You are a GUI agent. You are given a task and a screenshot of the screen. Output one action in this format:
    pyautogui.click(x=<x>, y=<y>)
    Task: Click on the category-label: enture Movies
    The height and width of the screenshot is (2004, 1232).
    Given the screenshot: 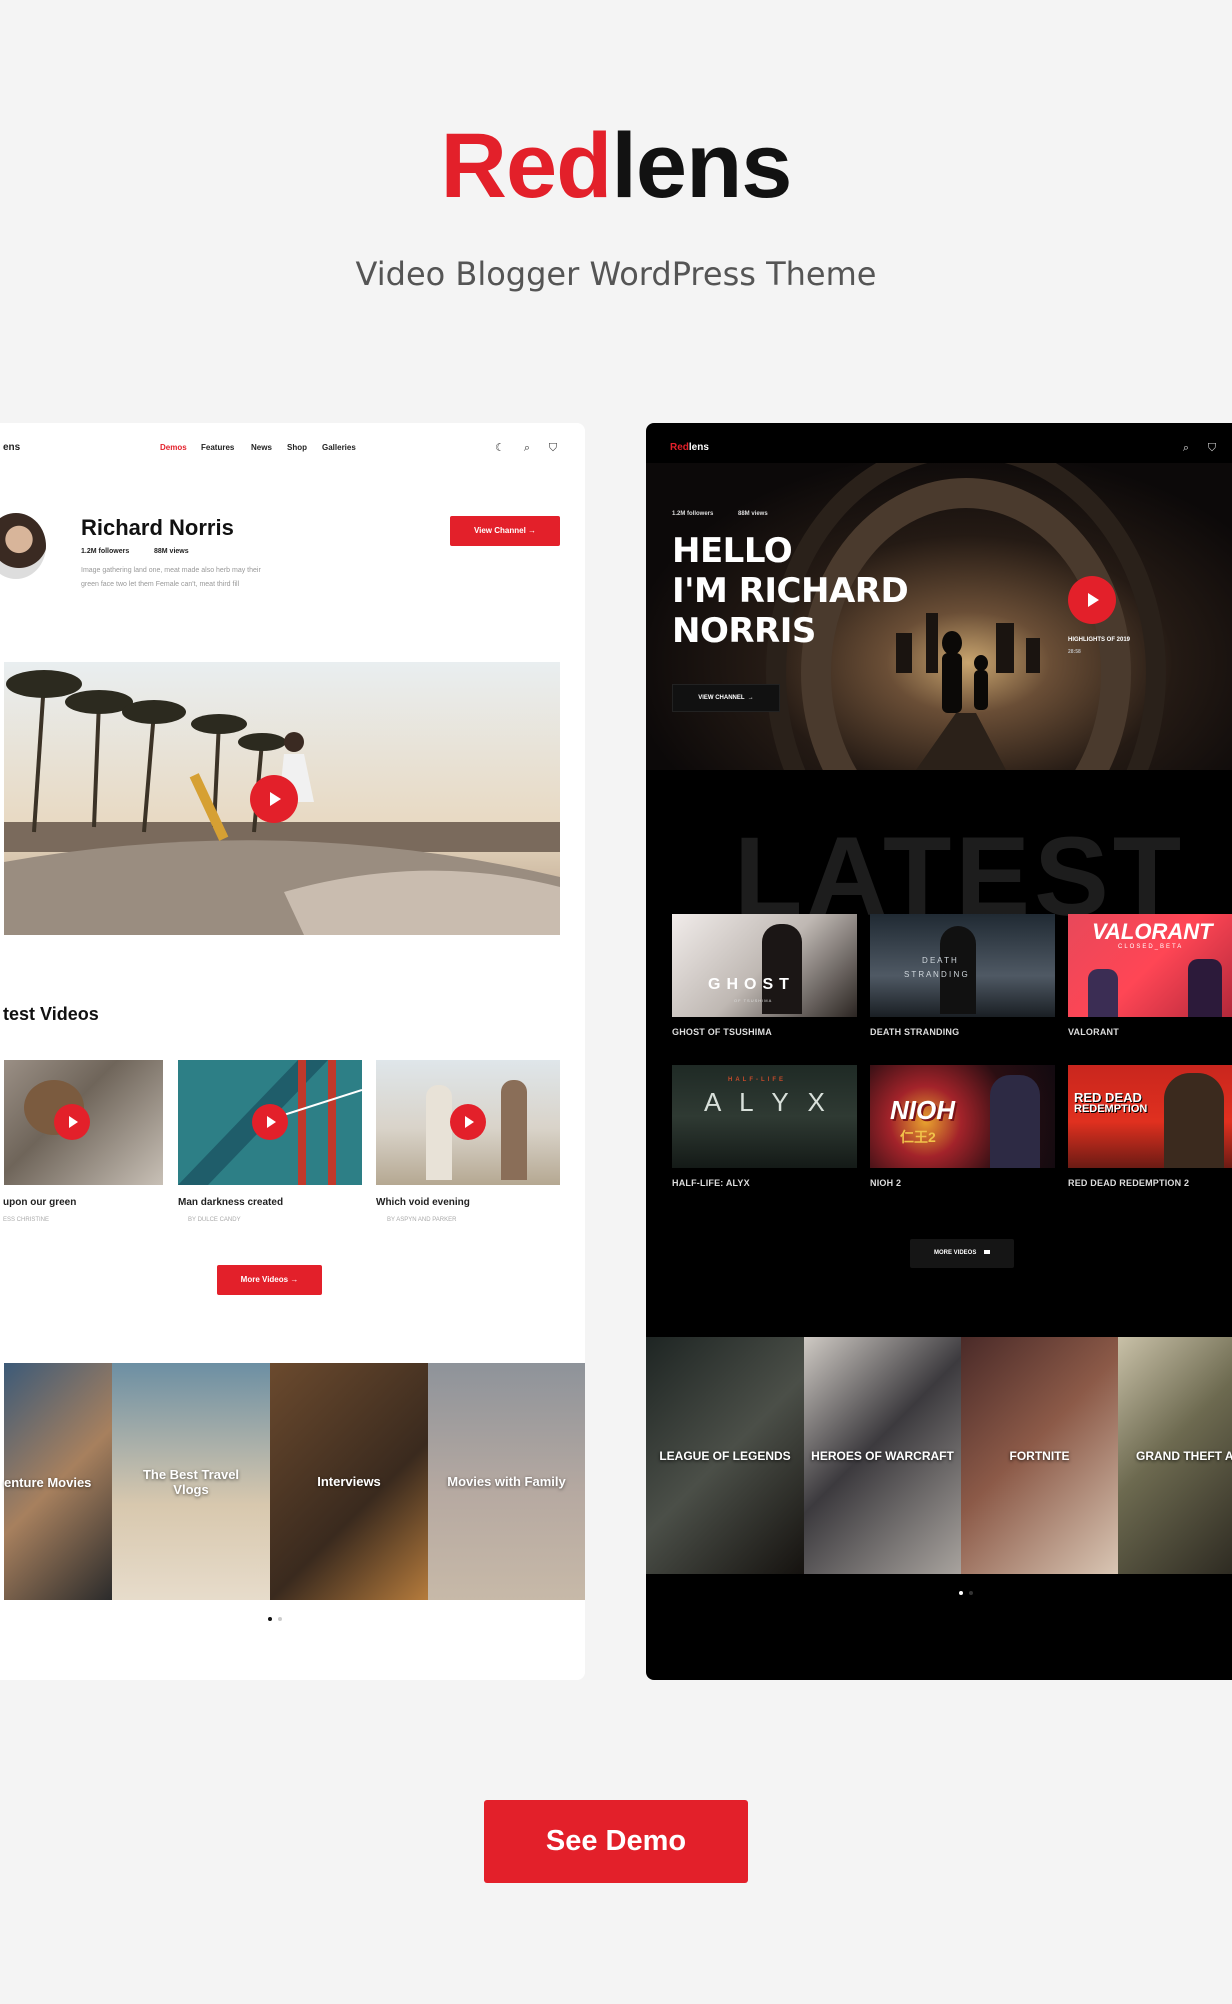 What is the action you would take?
    pyautogui.click(x=48, y=1482)
    